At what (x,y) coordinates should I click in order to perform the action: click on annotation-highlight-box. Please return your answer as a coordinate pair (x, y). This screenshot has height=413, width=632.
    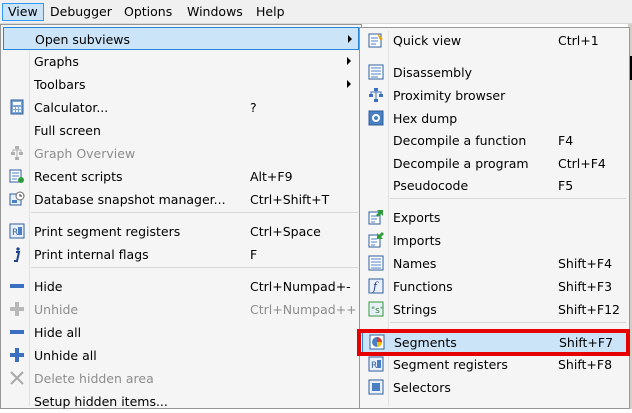
    Looking at the image, I should click on (493, 342).